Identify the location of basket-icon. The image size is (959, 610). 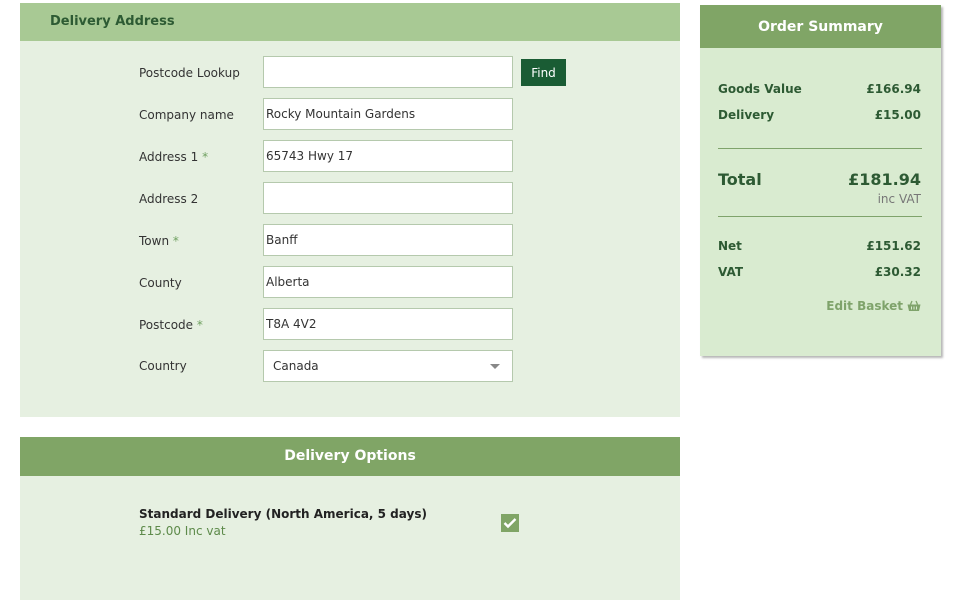
(914, 305).